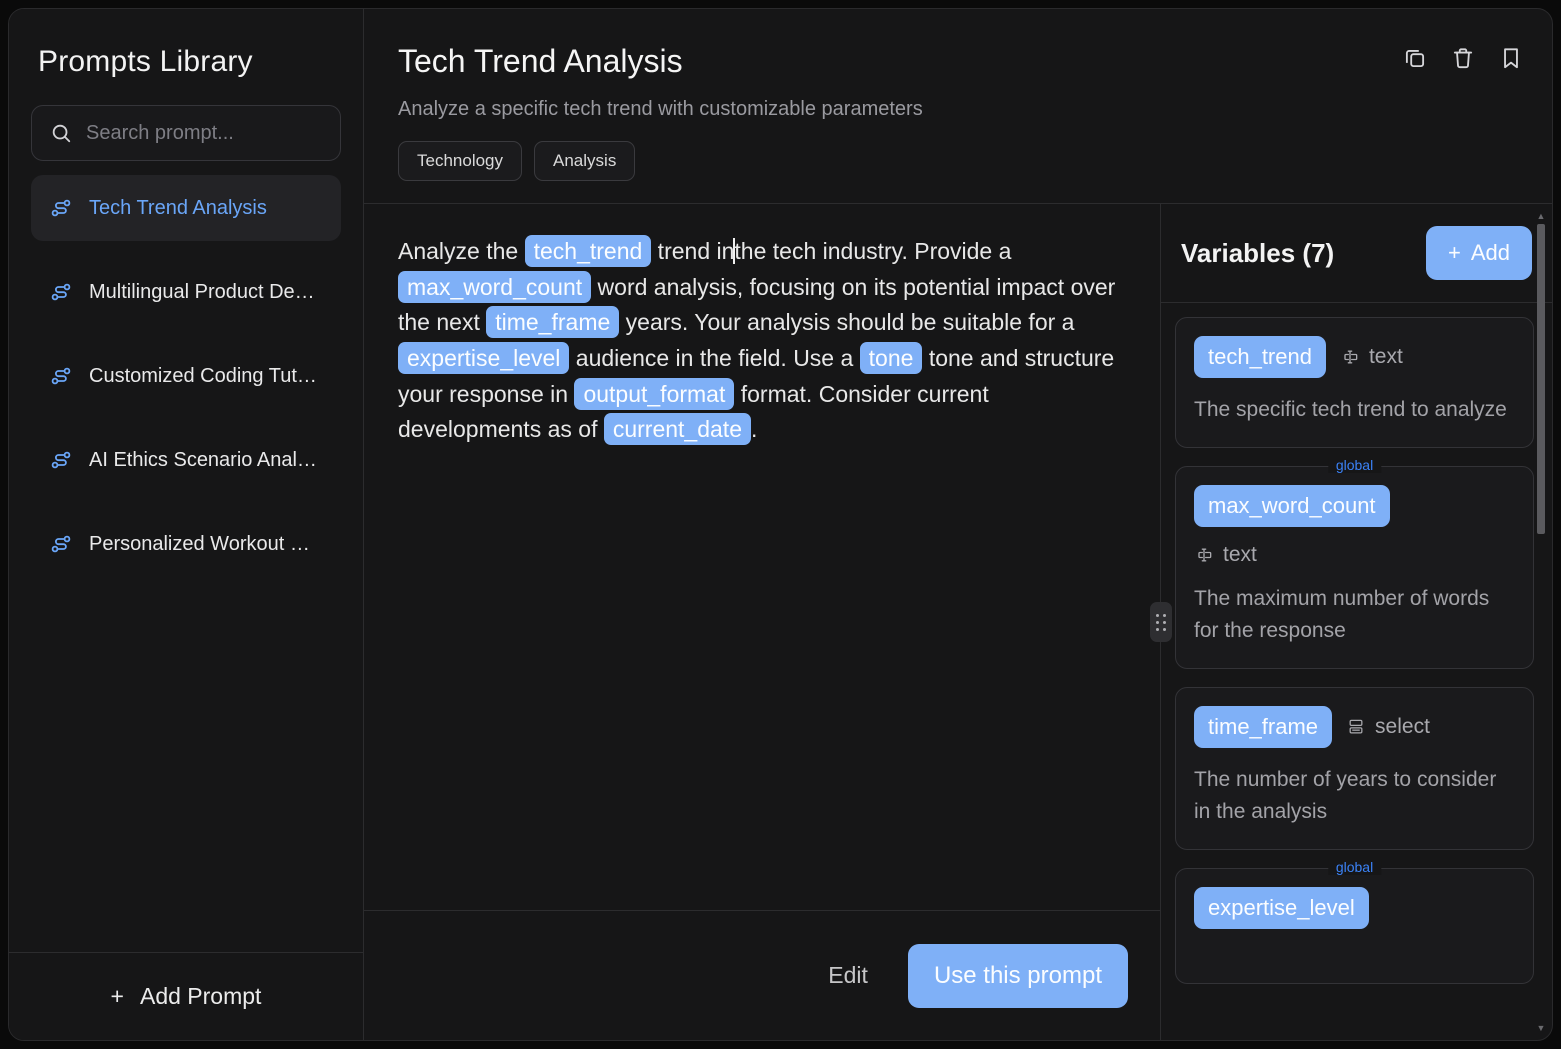  What do you see at coordinates (218, 133) in the screenshot?
I see `search-input` at bounding box center [218, 133].